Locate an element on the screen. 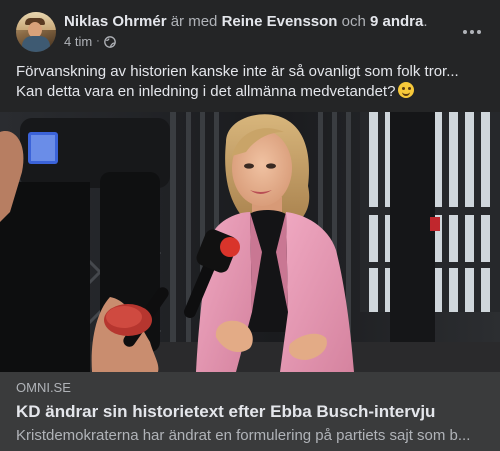  with-text: är med is located at coordinates (194, 21).